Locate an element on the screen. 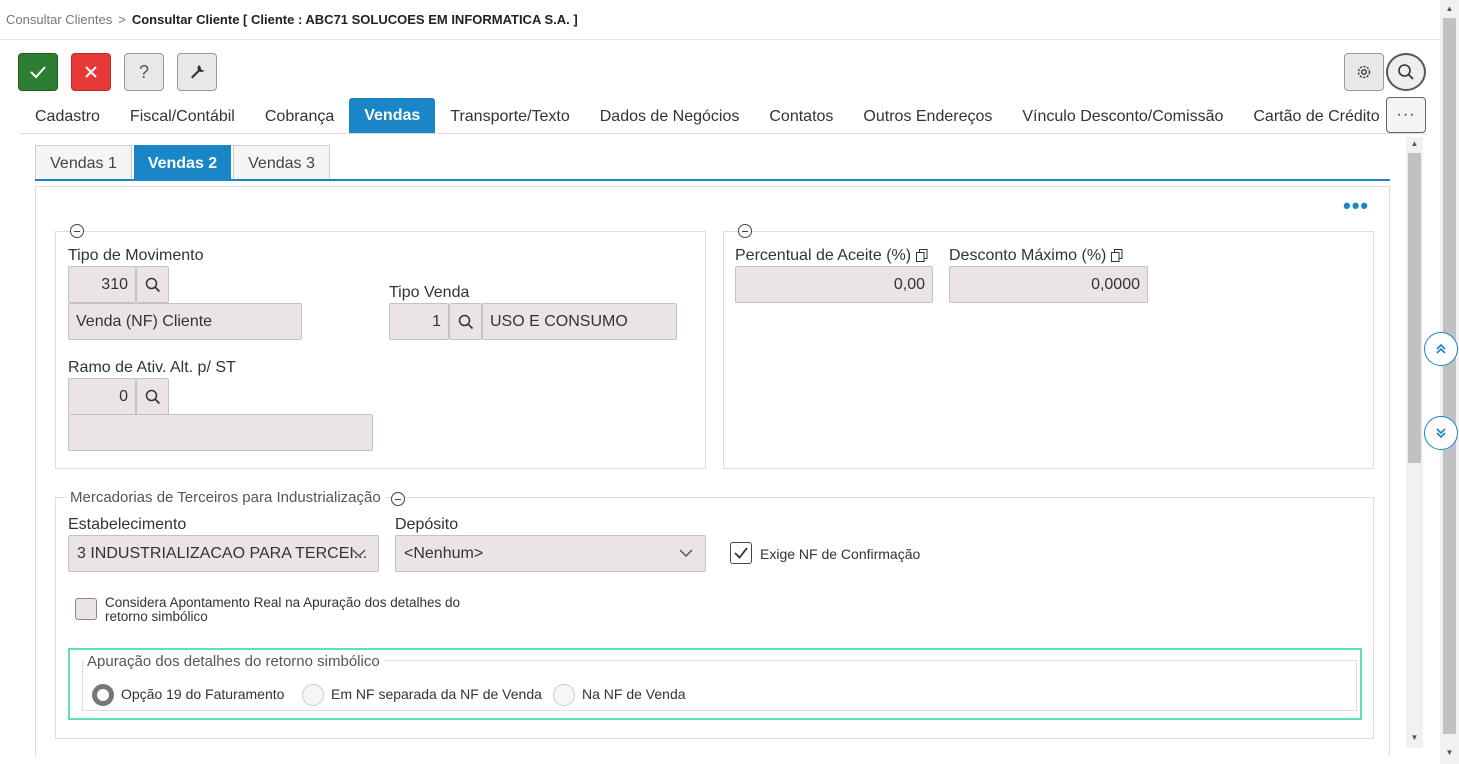  tab-fiscal-contabil: Fiscal/Contábil is located at coordinates (182, 116).